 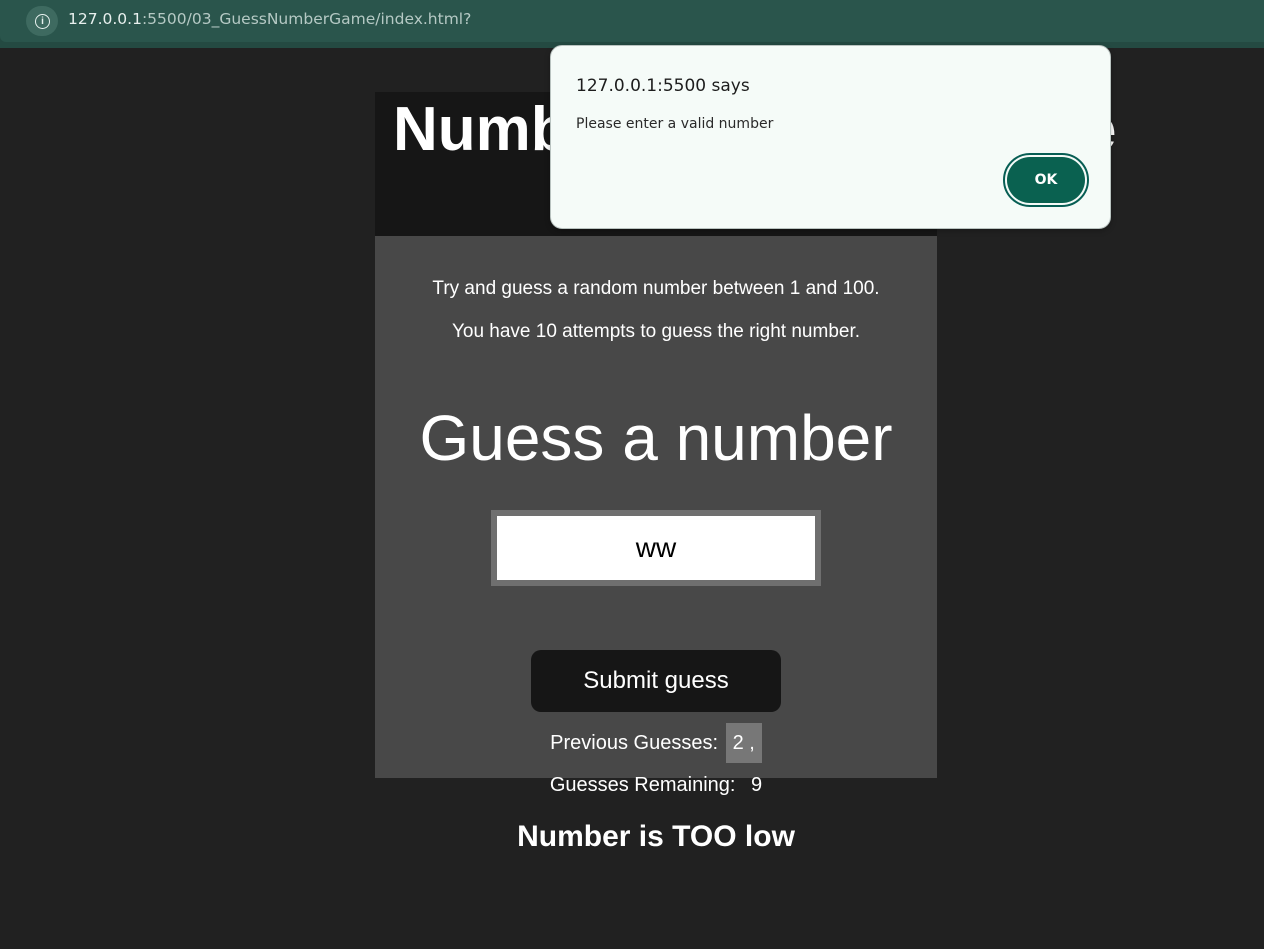 What do you see at coordinates (757, 785) in the screenshot?
I see `guesses-remaining-value: 9` at bounding box center [757, 785].